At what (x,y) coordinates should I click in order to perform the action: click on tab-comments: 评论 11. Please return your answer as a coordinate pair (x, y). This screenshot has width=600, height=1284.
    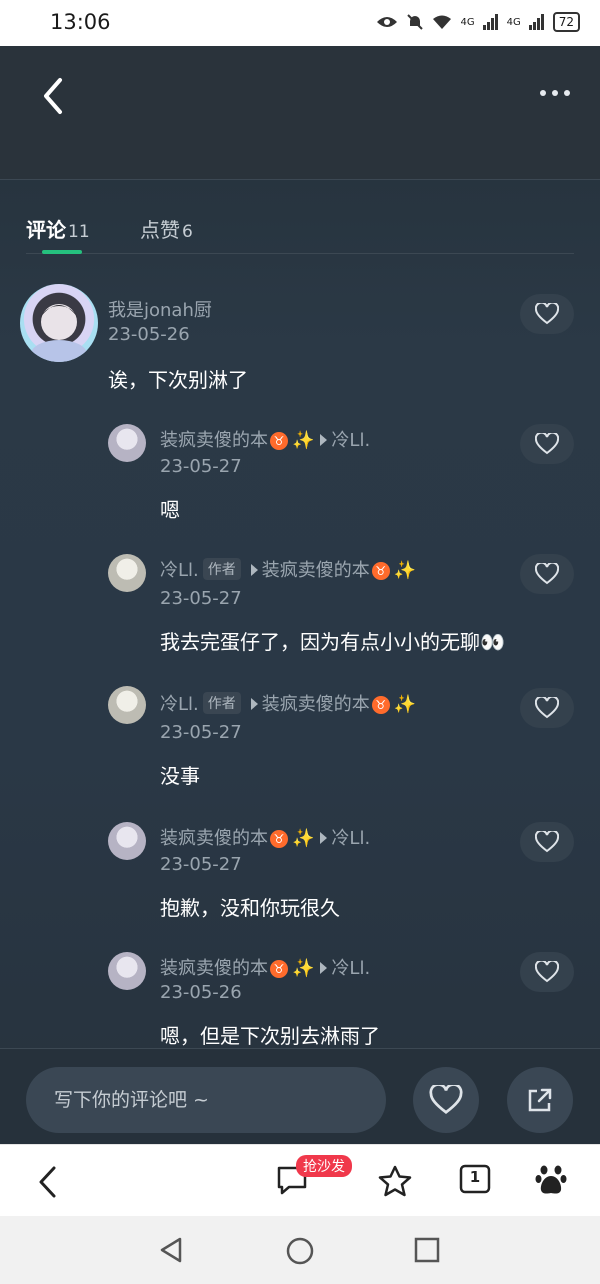
    Looking at the image, I should click on (58, 228).